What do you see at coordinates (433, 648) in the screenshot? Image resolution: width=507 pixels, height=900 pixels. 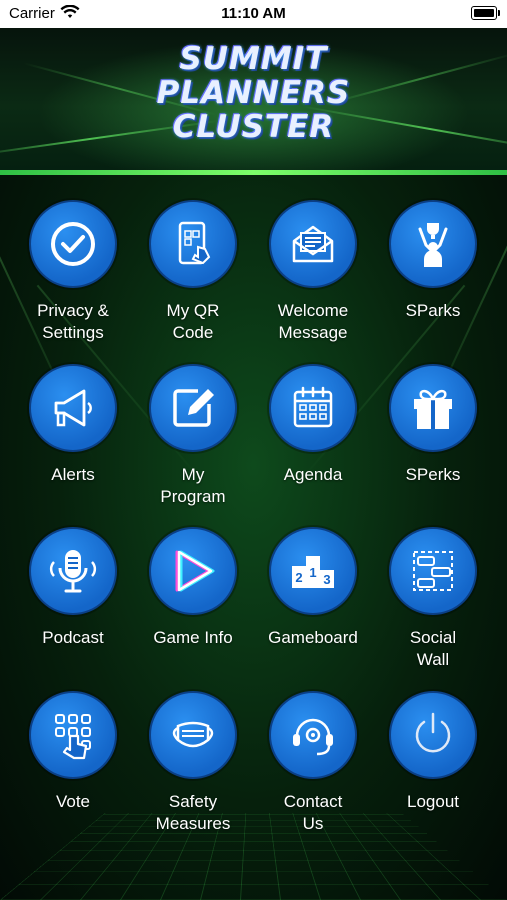 I see `menu-label: Social Wall` at bounding box center [433, 648].